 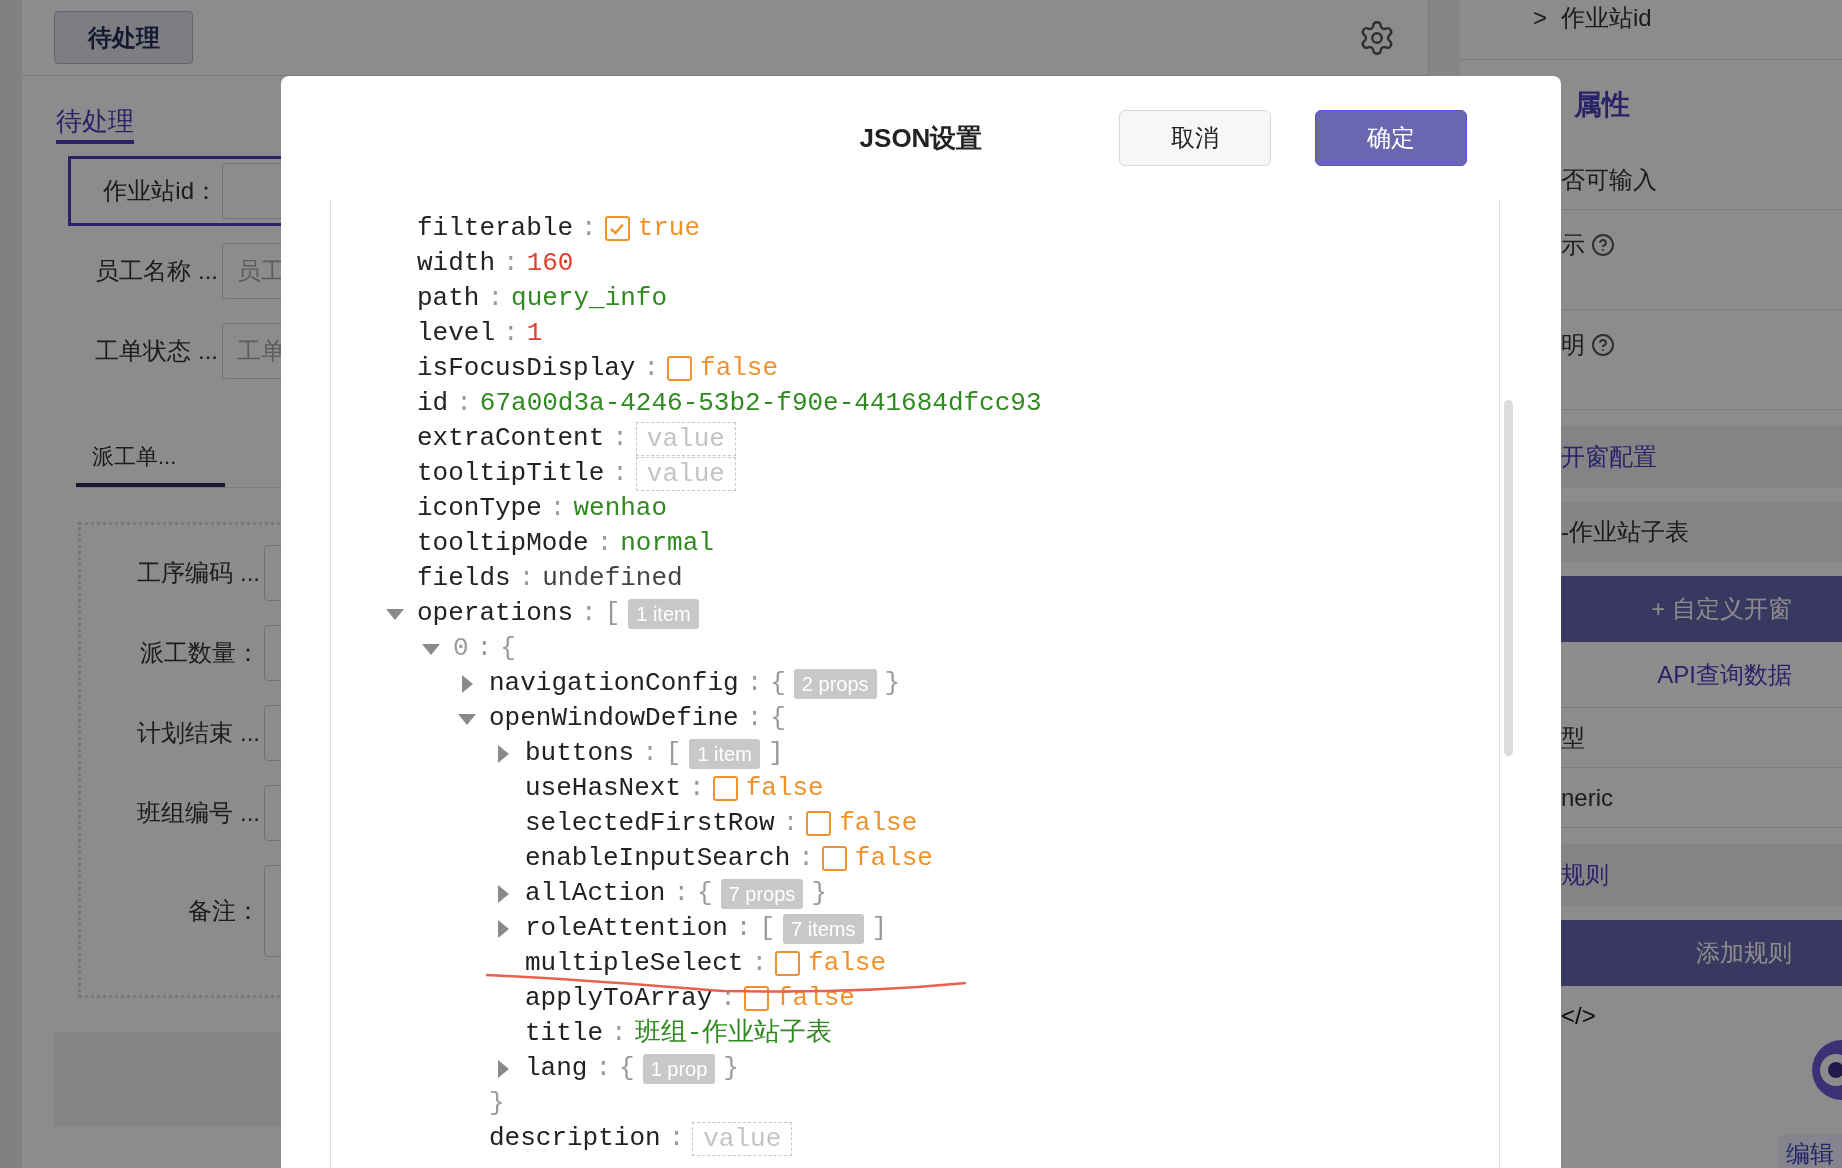 What do you see at coordinates (550, 263) in the screenshot?
I see `value-text: 160` at bounding box center [550, 263].